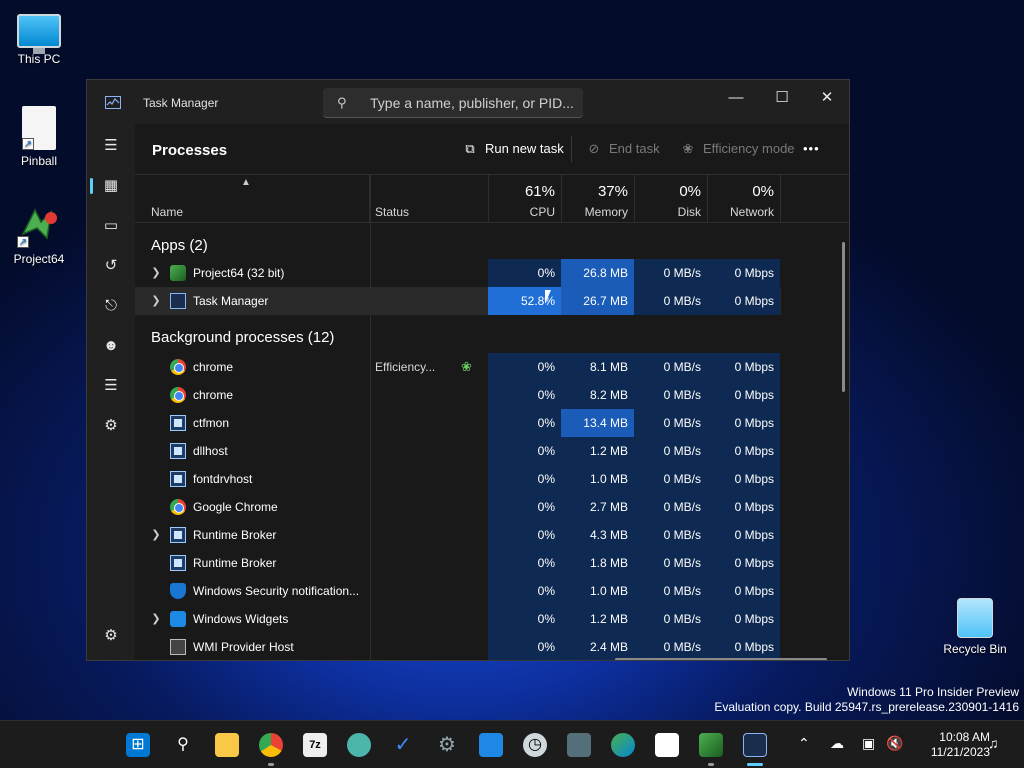 The image size is (1024, 768). I want to click on column-memory: 37% Memory, so click(598, 199).